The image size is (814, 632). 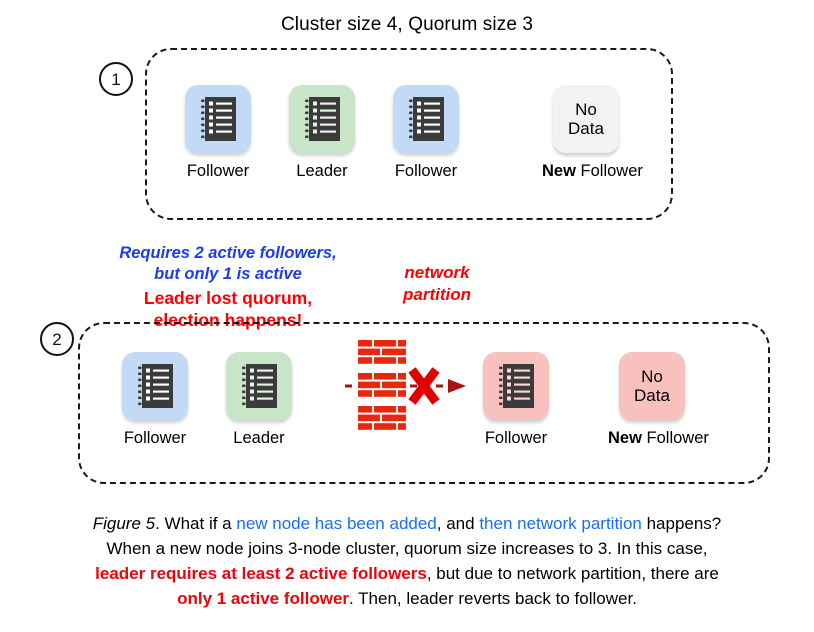 I want to click on node-row1-2: Leader, so click(x=322, y=133).